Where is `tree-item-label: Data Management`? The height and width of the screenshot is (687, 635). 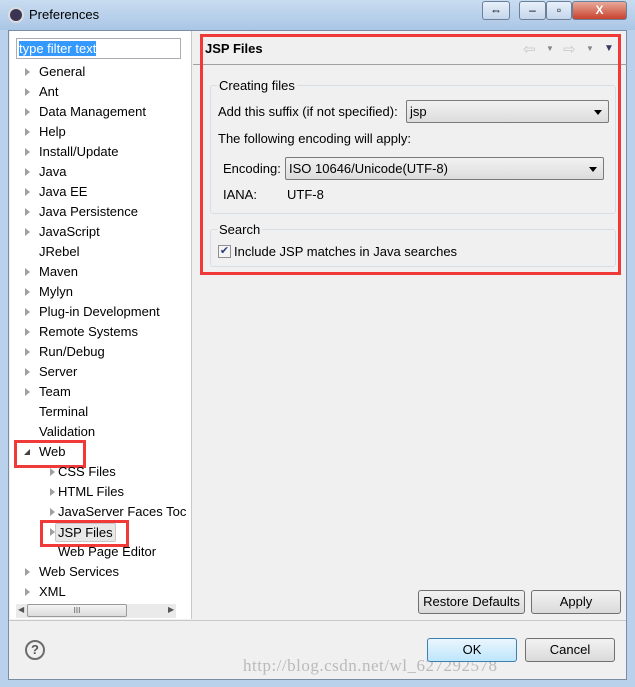
tree-item-label: Data Management is located at coordinates (92, 111).